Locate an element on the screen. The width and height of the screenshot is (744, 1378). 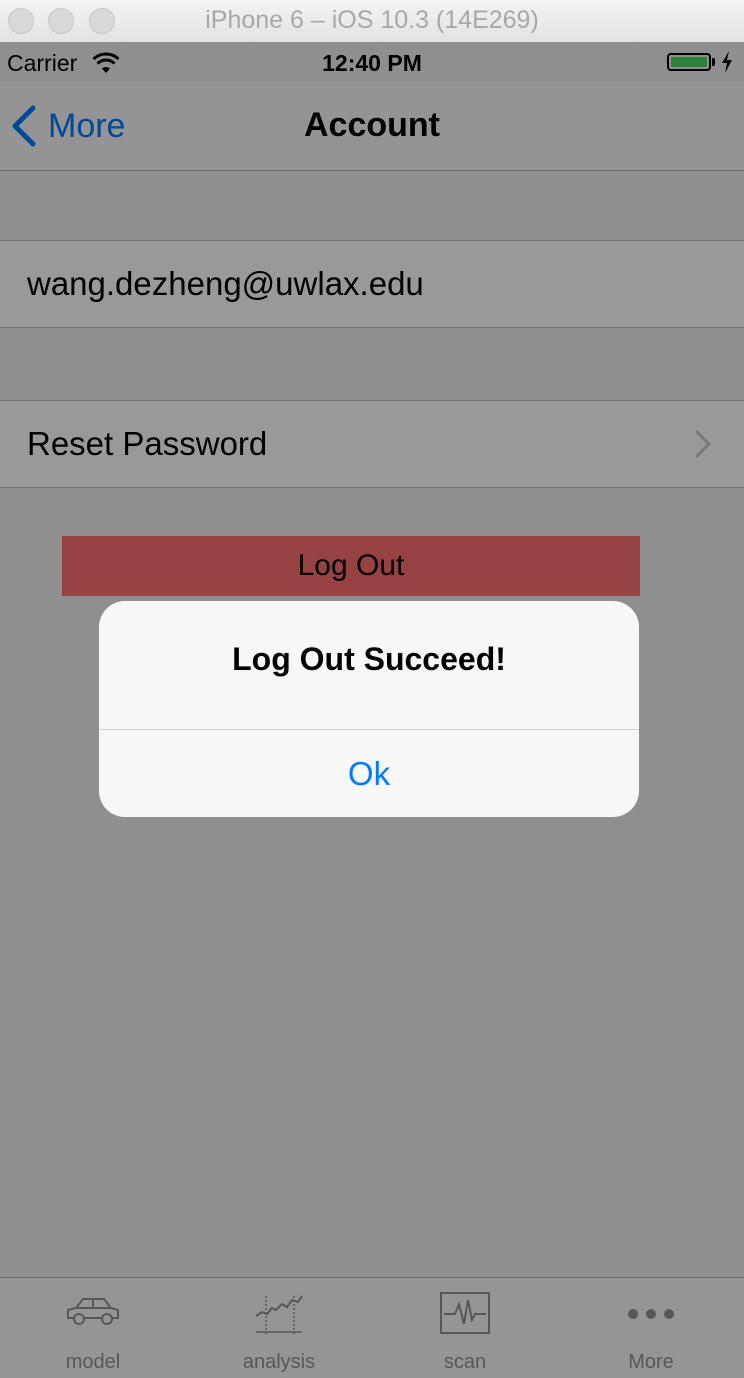
ok-button: Ok is located at coordinates (369, 773).